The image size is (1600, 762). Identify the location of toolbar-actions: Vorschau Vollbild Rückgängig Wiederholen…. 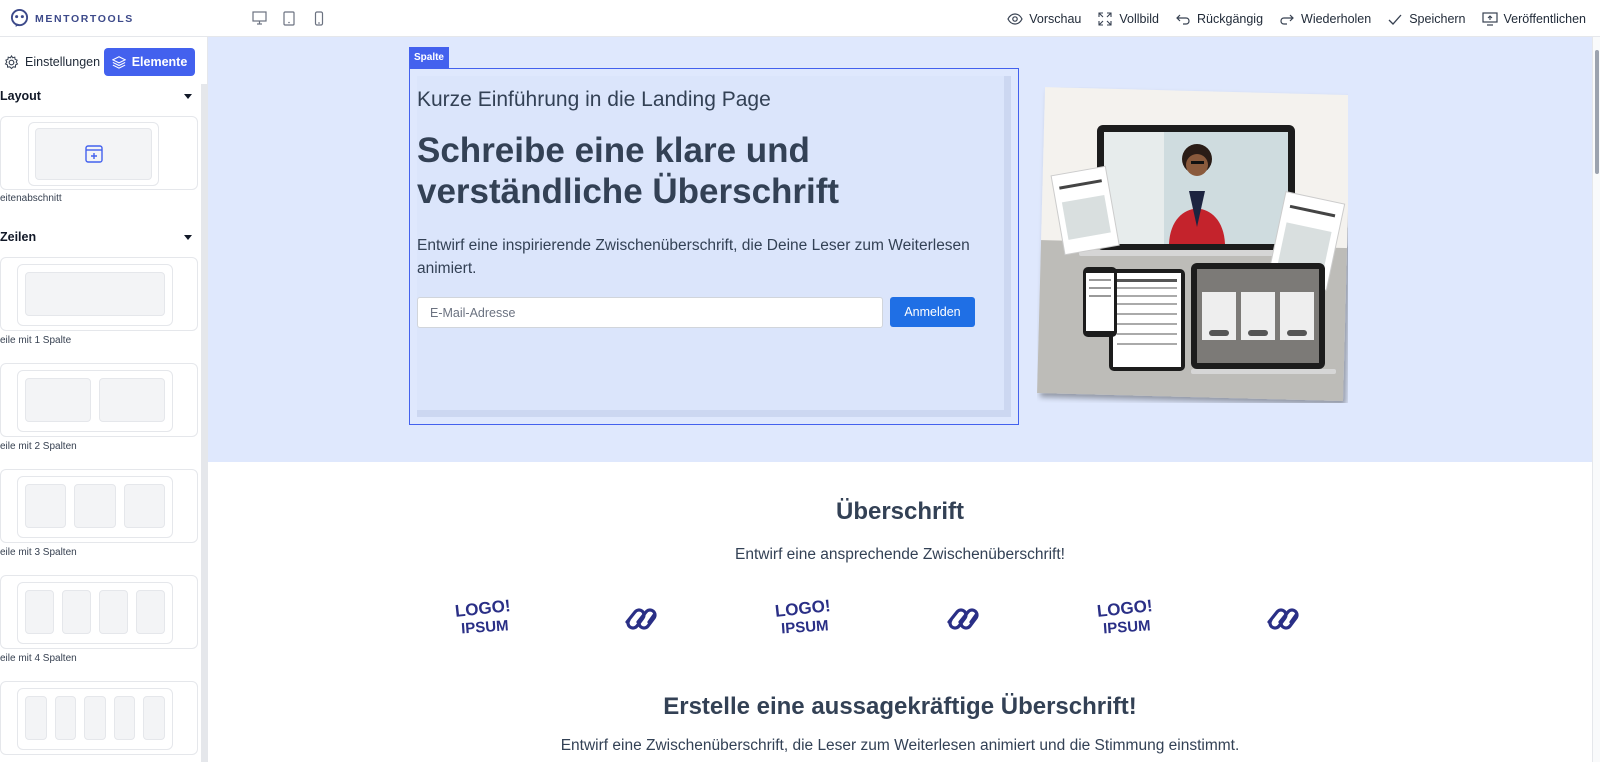
(1296, 18).